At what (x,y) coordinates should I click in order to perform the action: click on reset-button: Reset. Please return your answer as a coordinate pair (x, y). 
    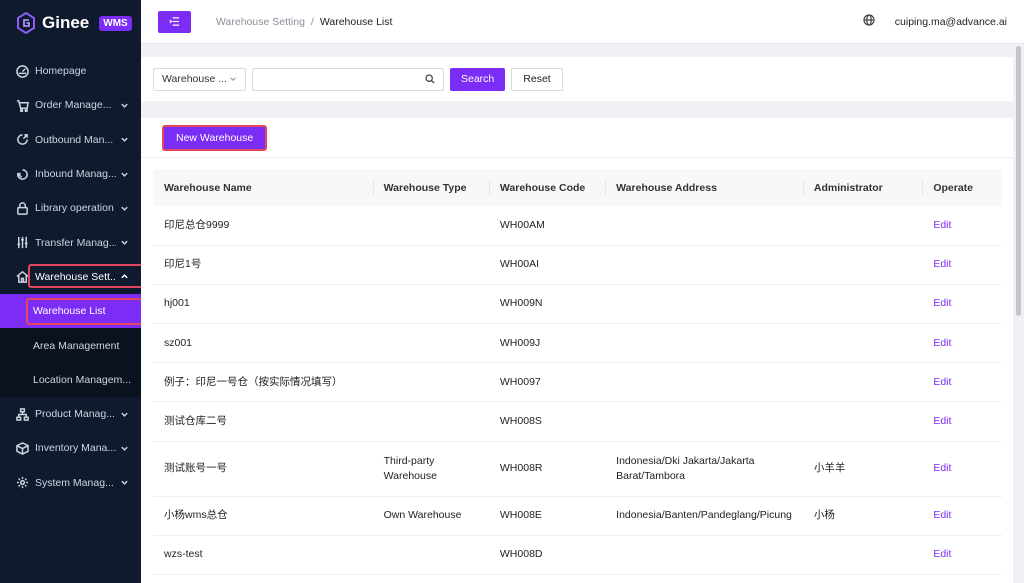
    Looking at the image, I should click on (537, 79).